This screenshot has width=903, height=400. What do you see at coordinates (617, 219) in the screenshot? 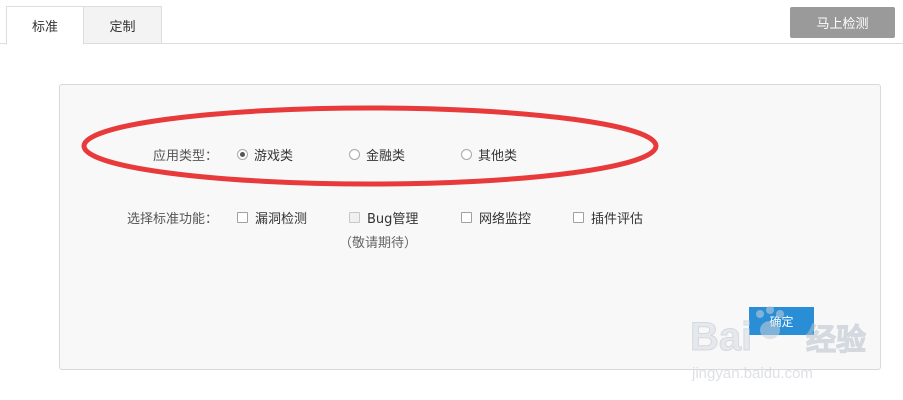
I see `checkbox-label: 插件评估` at bounding box center [617, 219].